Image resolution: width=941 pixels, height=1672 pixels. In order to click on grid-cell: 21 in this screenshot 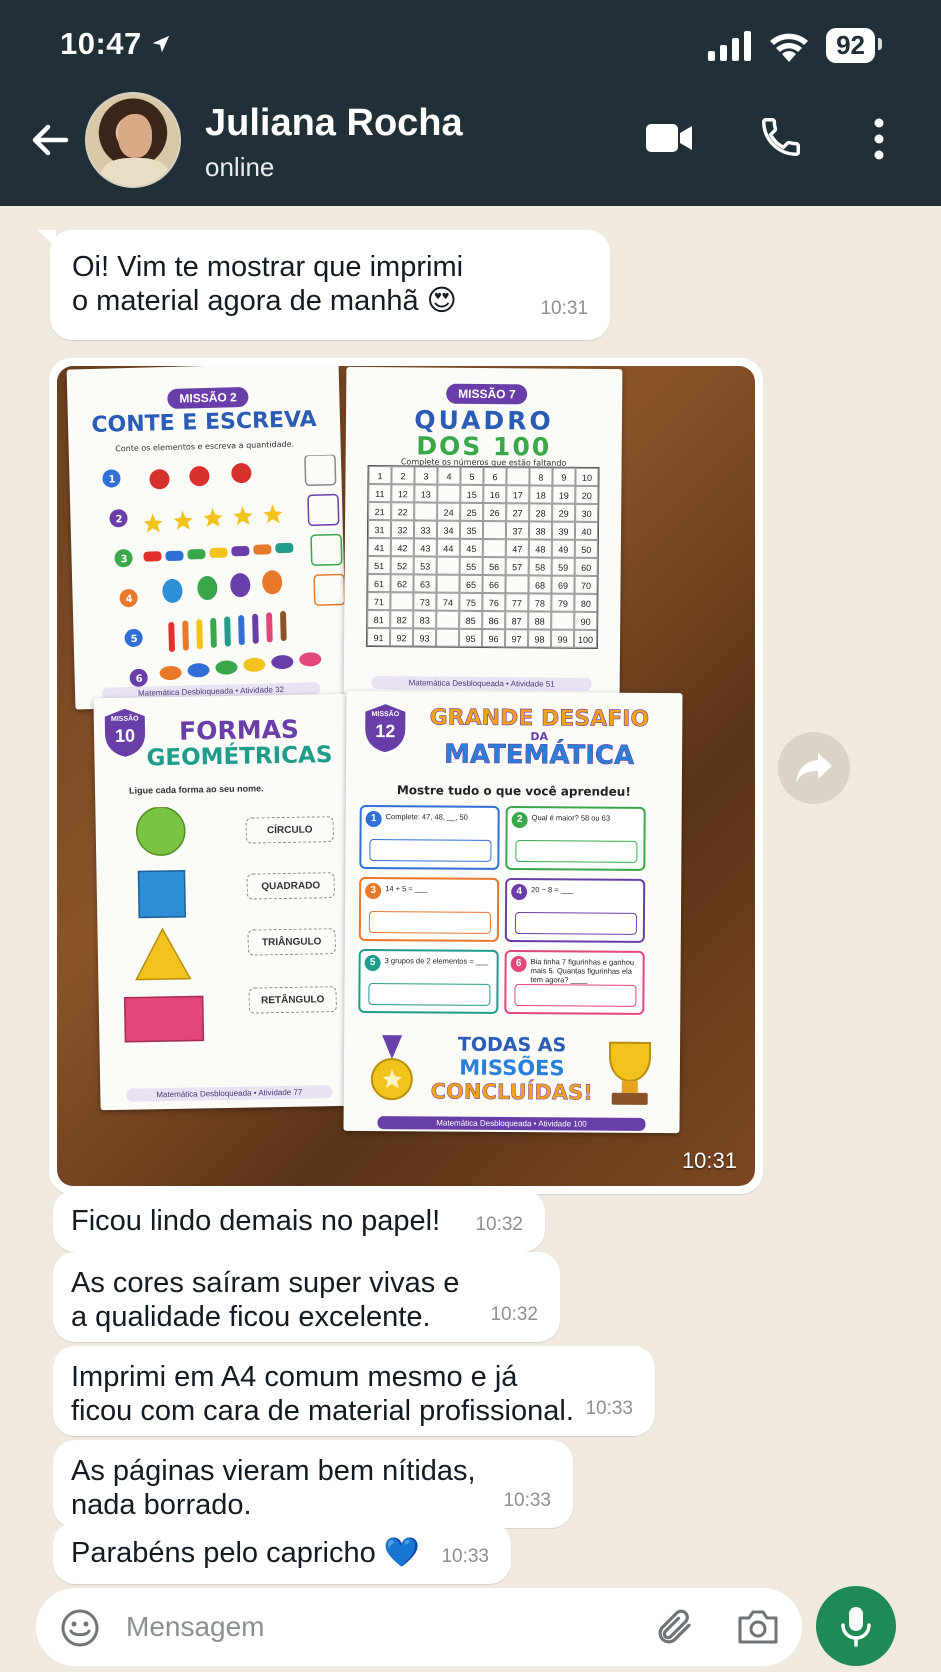, I will do `click(380, 511)`.